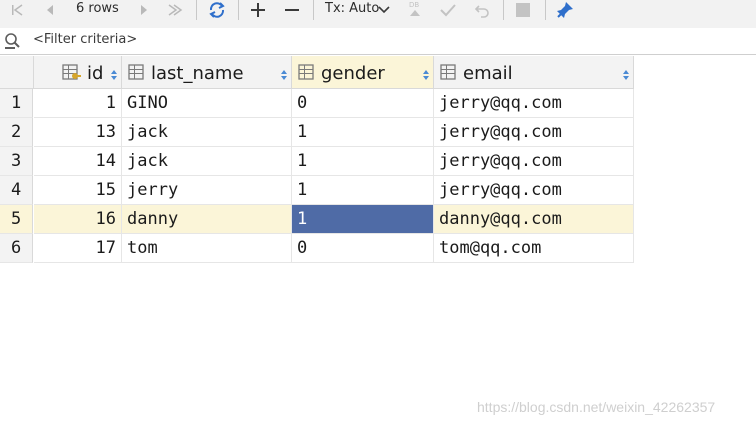  I want to click on cell-gender-active: 1, so click(363, 219).